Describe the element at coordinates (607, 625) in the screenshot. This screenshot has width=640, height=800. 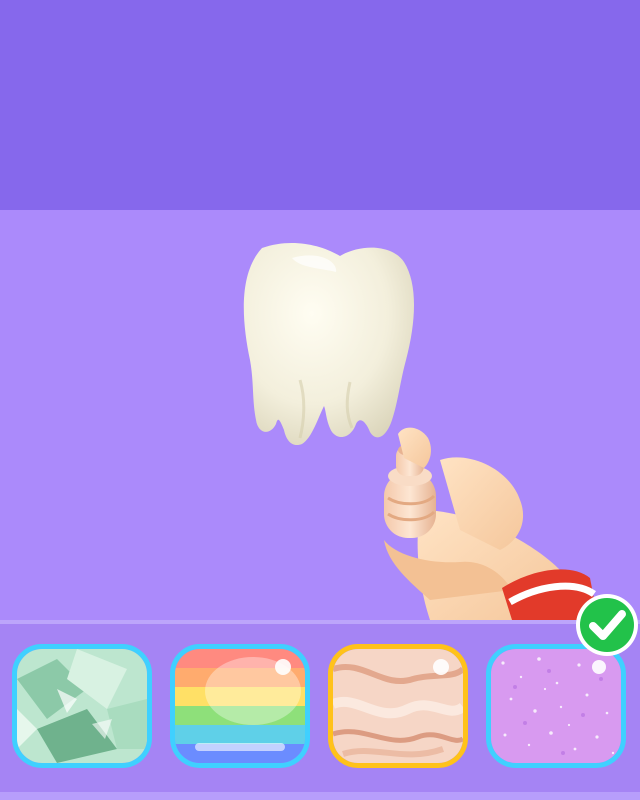
I see `selected-checkmark-icon` at that location.